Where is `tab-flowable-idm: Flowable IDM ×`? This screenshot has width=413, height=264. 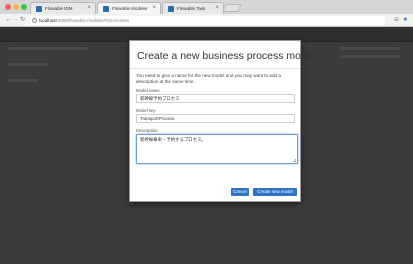
tab-flowable-idm: Flowable IDM × is located at coordinates (63, 8).